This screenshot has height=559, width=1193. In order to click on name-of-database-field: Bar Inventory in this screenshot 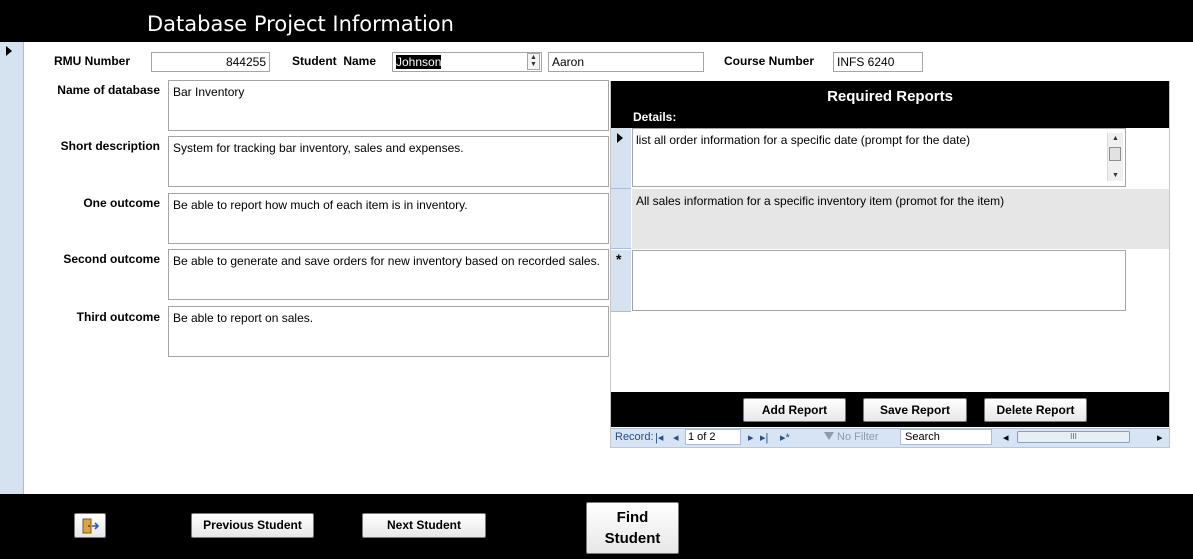, I will do `click(388, 105)`.